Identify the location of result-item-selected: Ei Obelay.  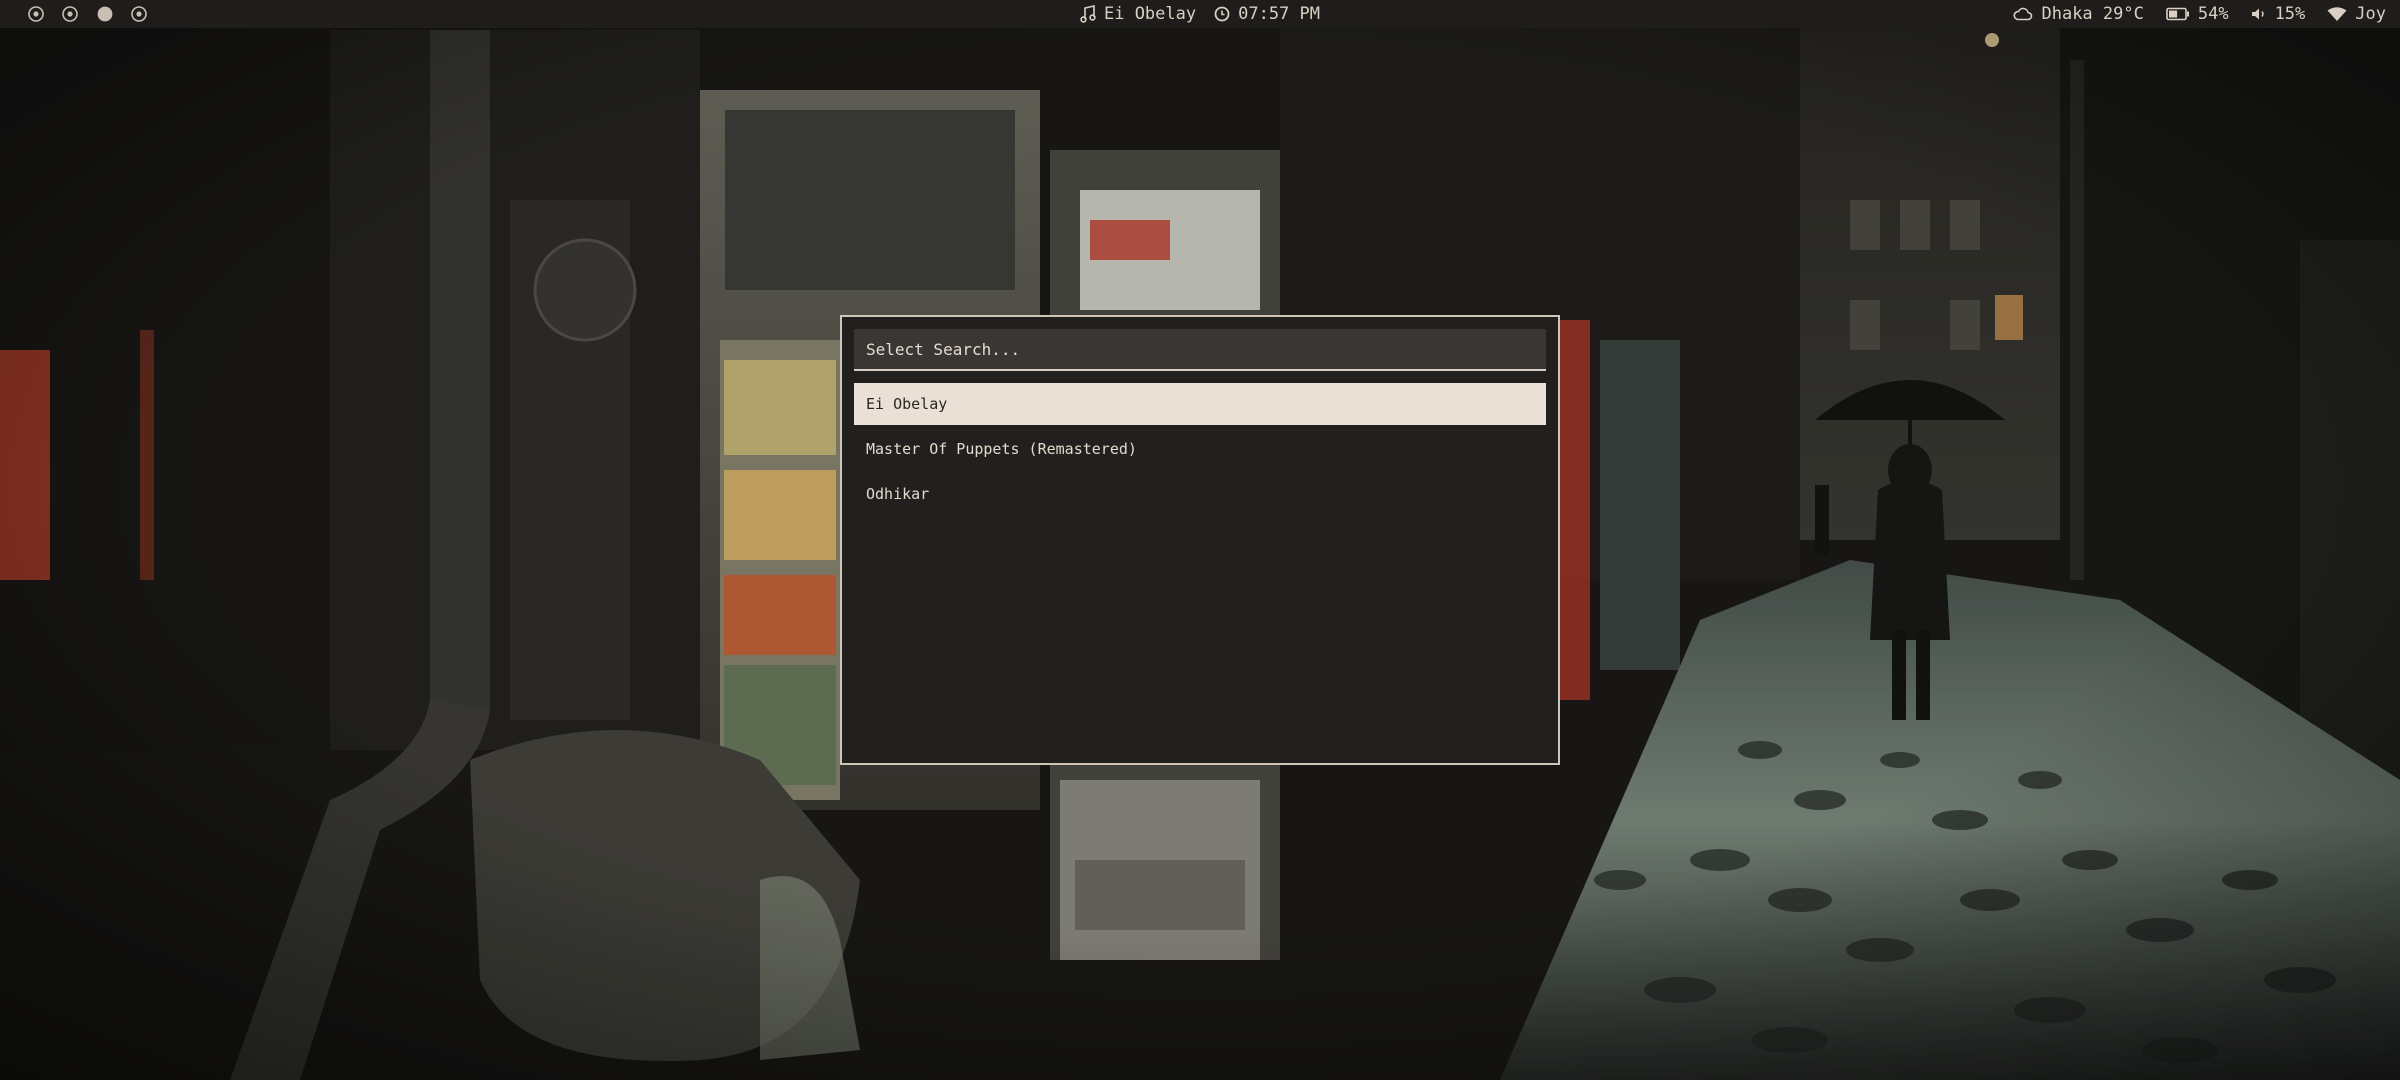
(1200, 404).